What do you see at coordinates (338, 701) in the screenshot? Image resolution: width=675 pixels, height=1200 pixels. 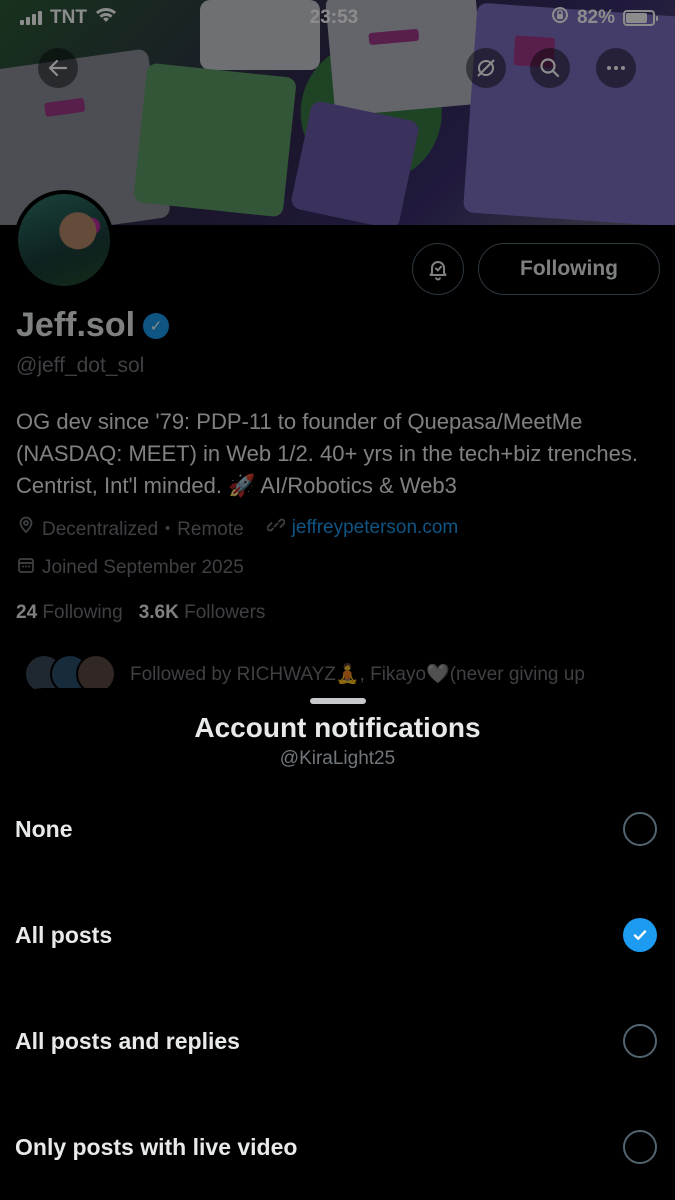 I see `sheet-grabber` at bounding box center [338, 701].